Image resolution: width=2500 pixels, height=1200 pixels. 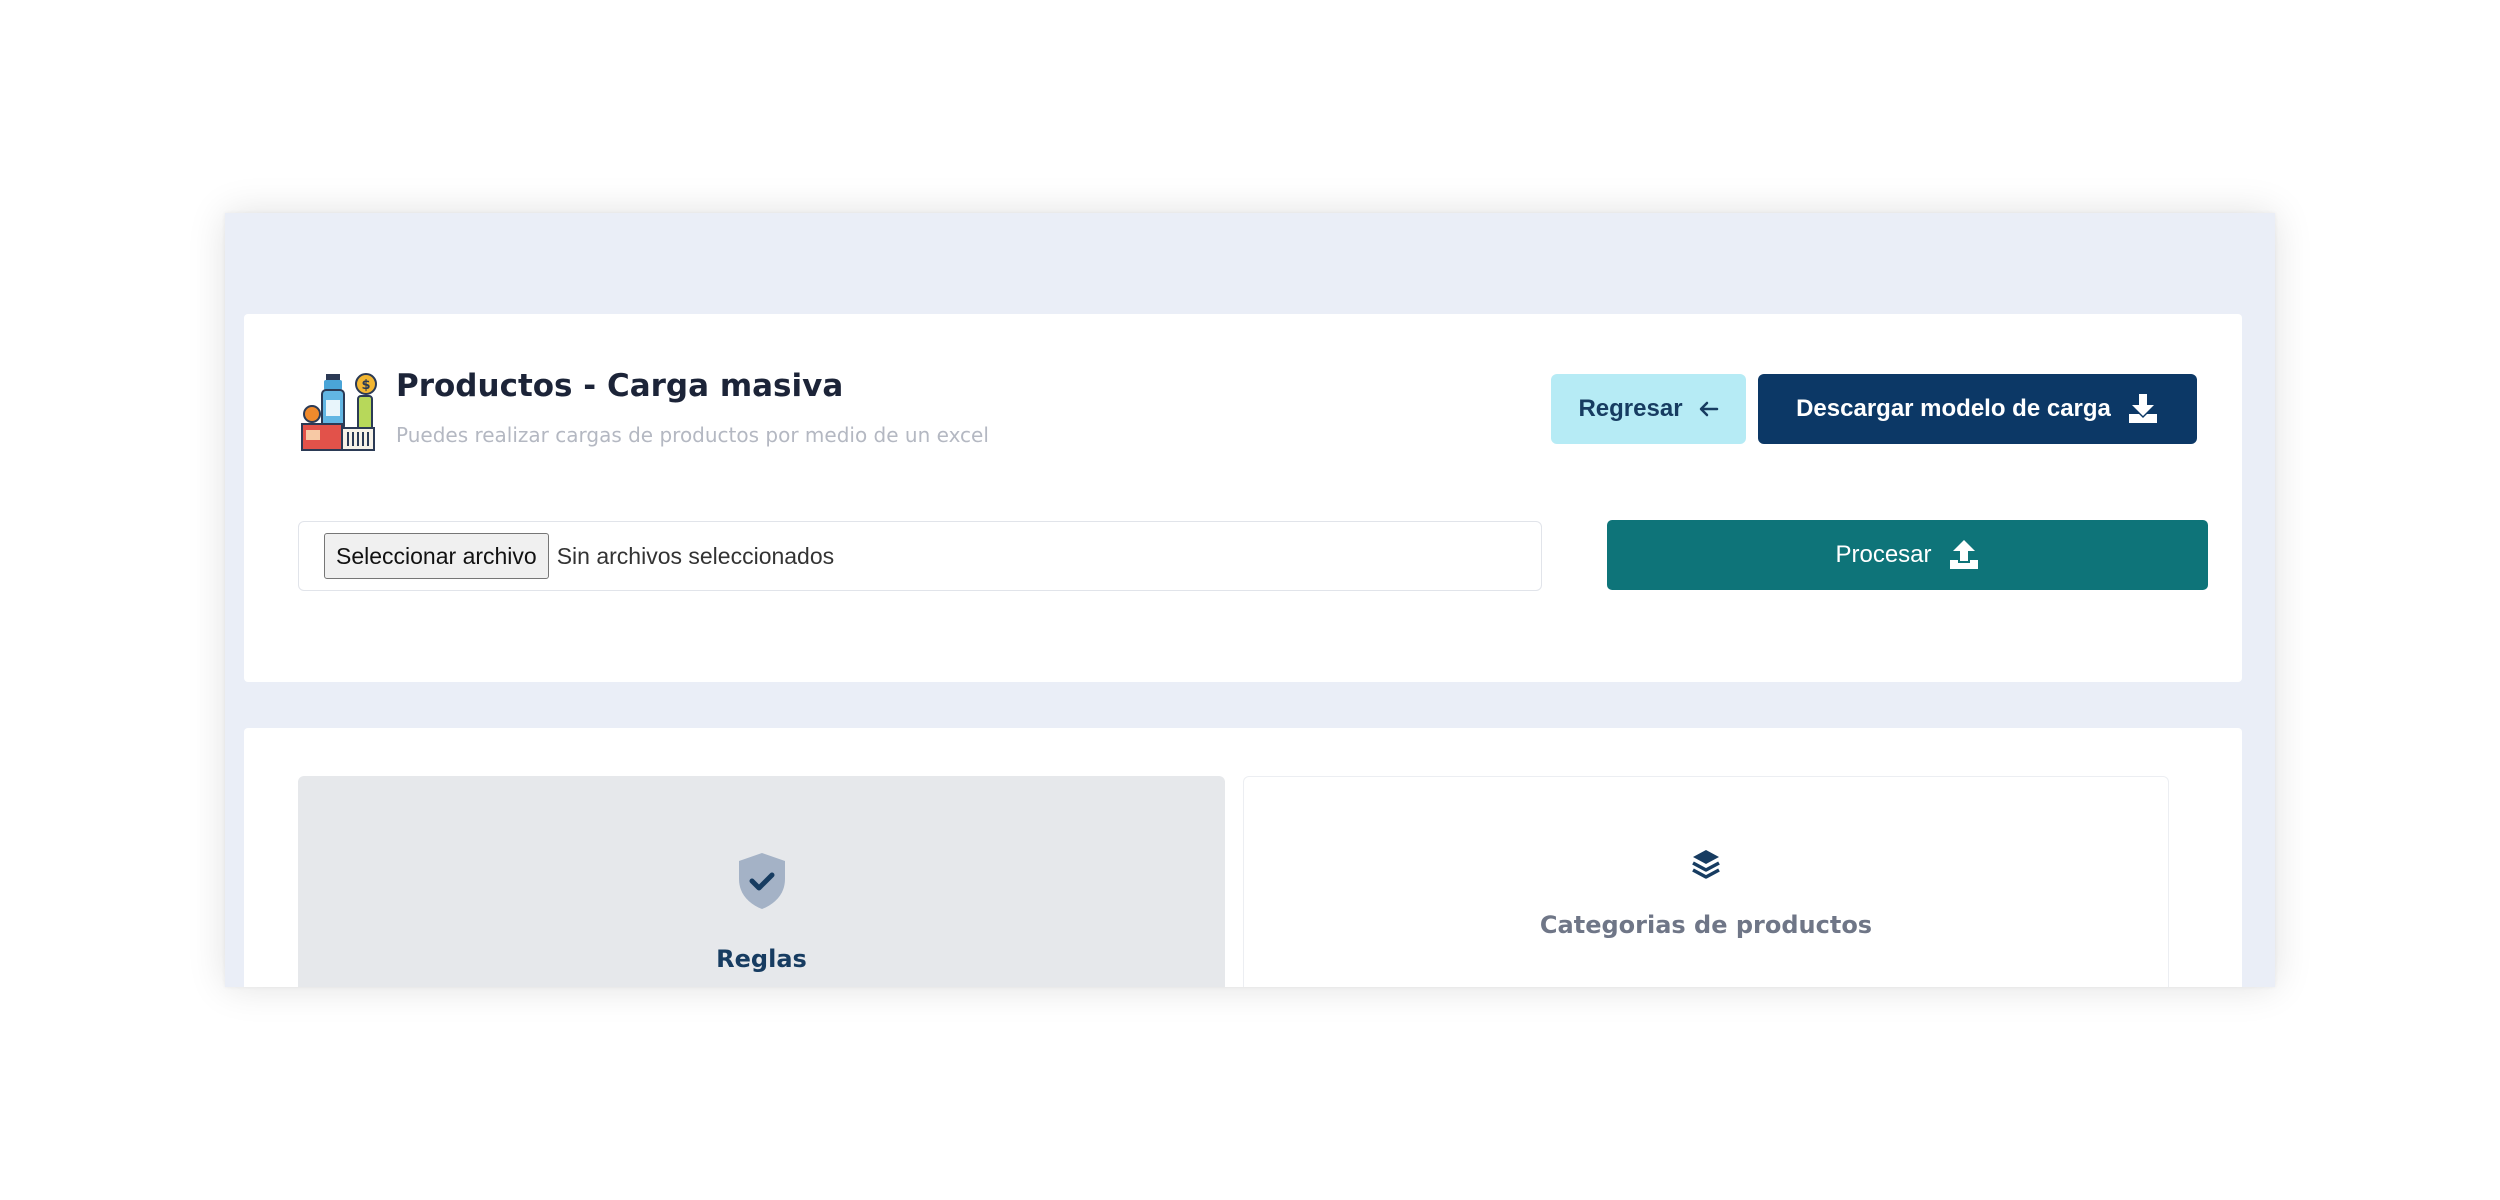 What do you see at coordinates (1883, 554) in the screenshot?
I see `process-button-label: Procesar` at bounding box center [1883, 554].